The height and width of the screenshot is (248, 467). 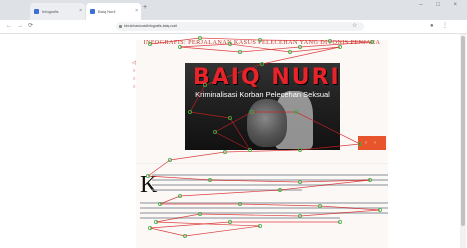 I want to click on share-whatsapp-icon: ○, so click(x=134, y=79).